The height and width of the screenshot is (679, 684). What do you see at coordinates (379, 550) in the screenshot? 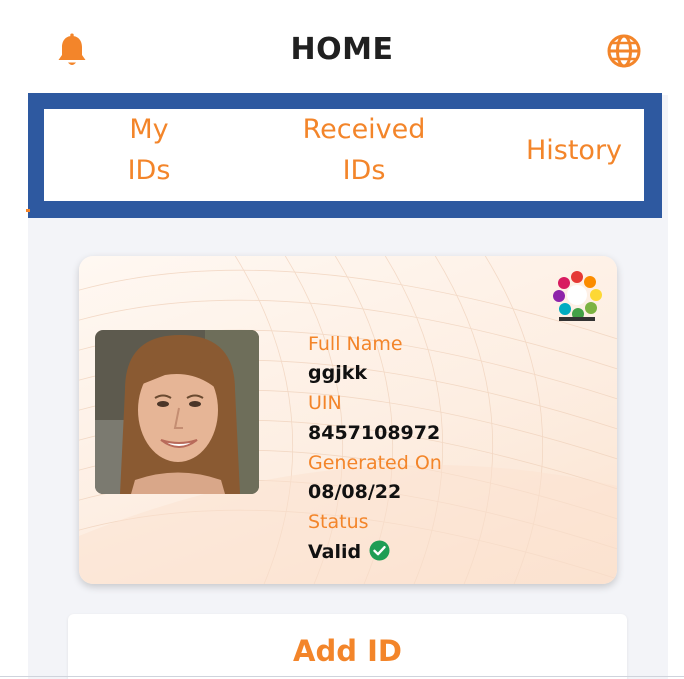
I see `check-circle-icon` at bounding box center [379, 550].